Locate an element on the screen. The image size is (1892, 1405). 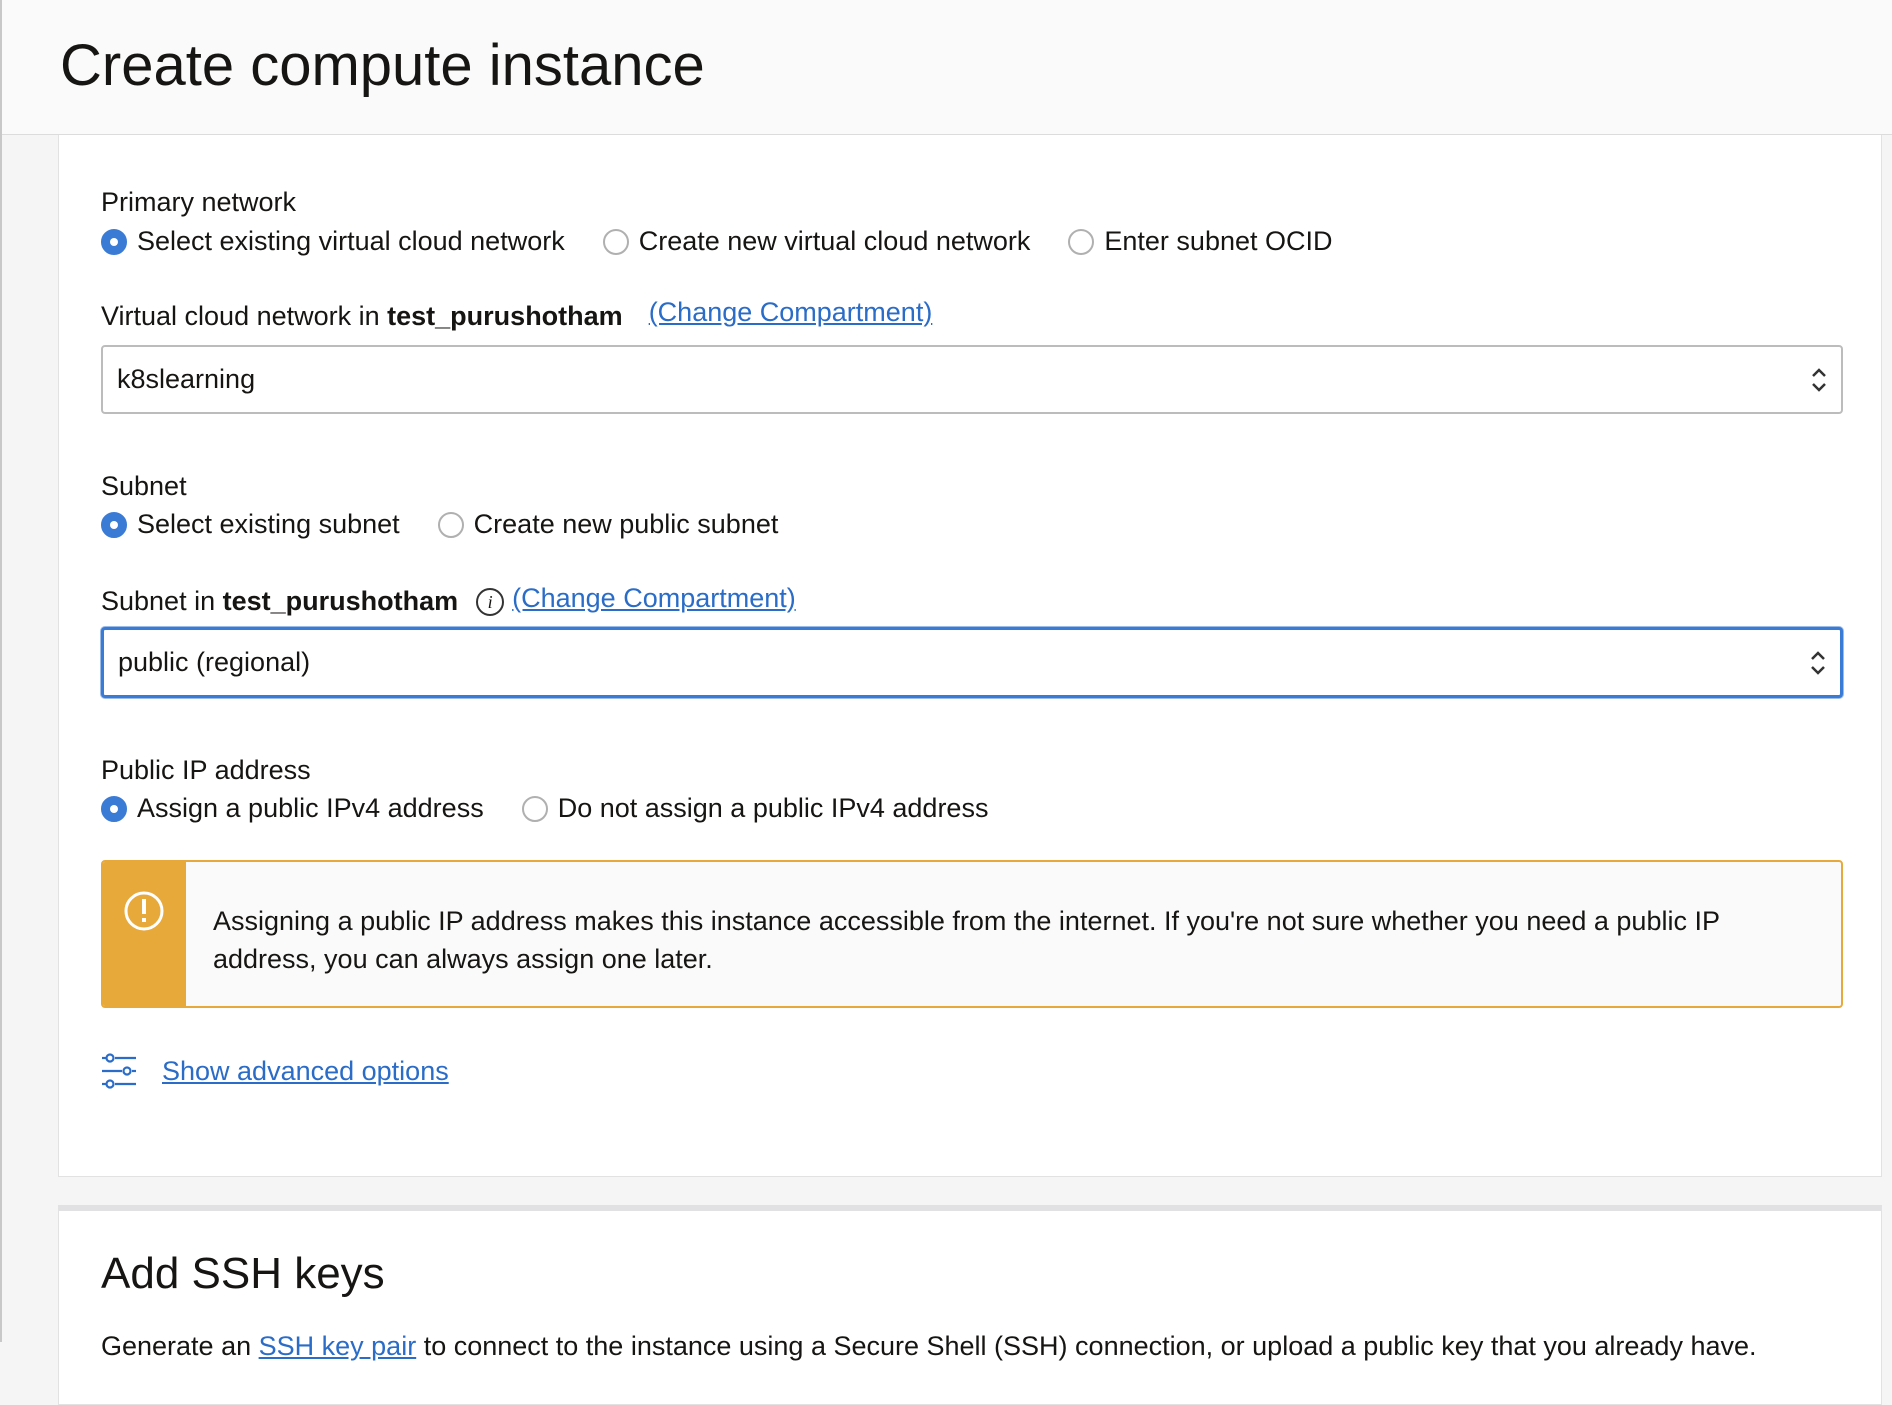
vcn-compartment-name: test_purushotham is located at coordinates (505, 316).